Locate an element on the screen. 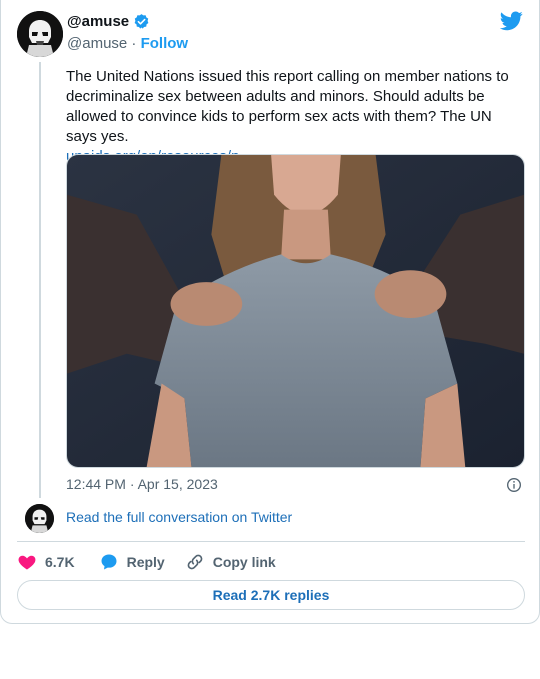 Image resolution: width=540 pixels, height=679 pixels. copy-link-button: Copy link is located at coordinates (230, 562).